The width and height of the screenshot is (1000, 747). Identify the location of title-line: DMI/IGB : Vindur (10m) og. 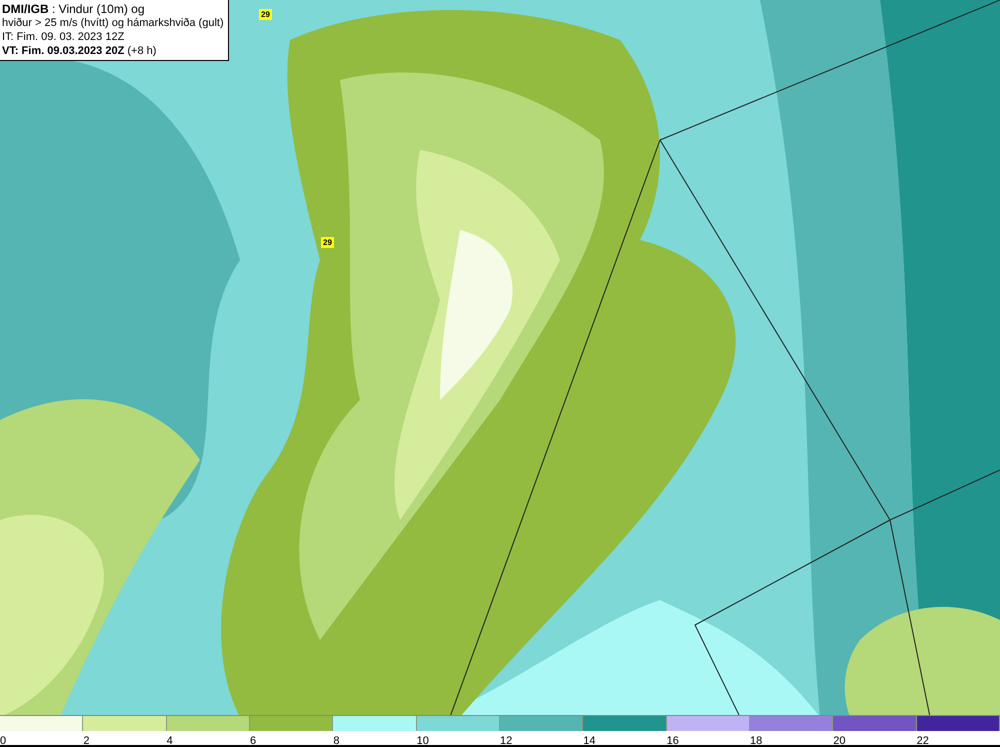
(74, 9).